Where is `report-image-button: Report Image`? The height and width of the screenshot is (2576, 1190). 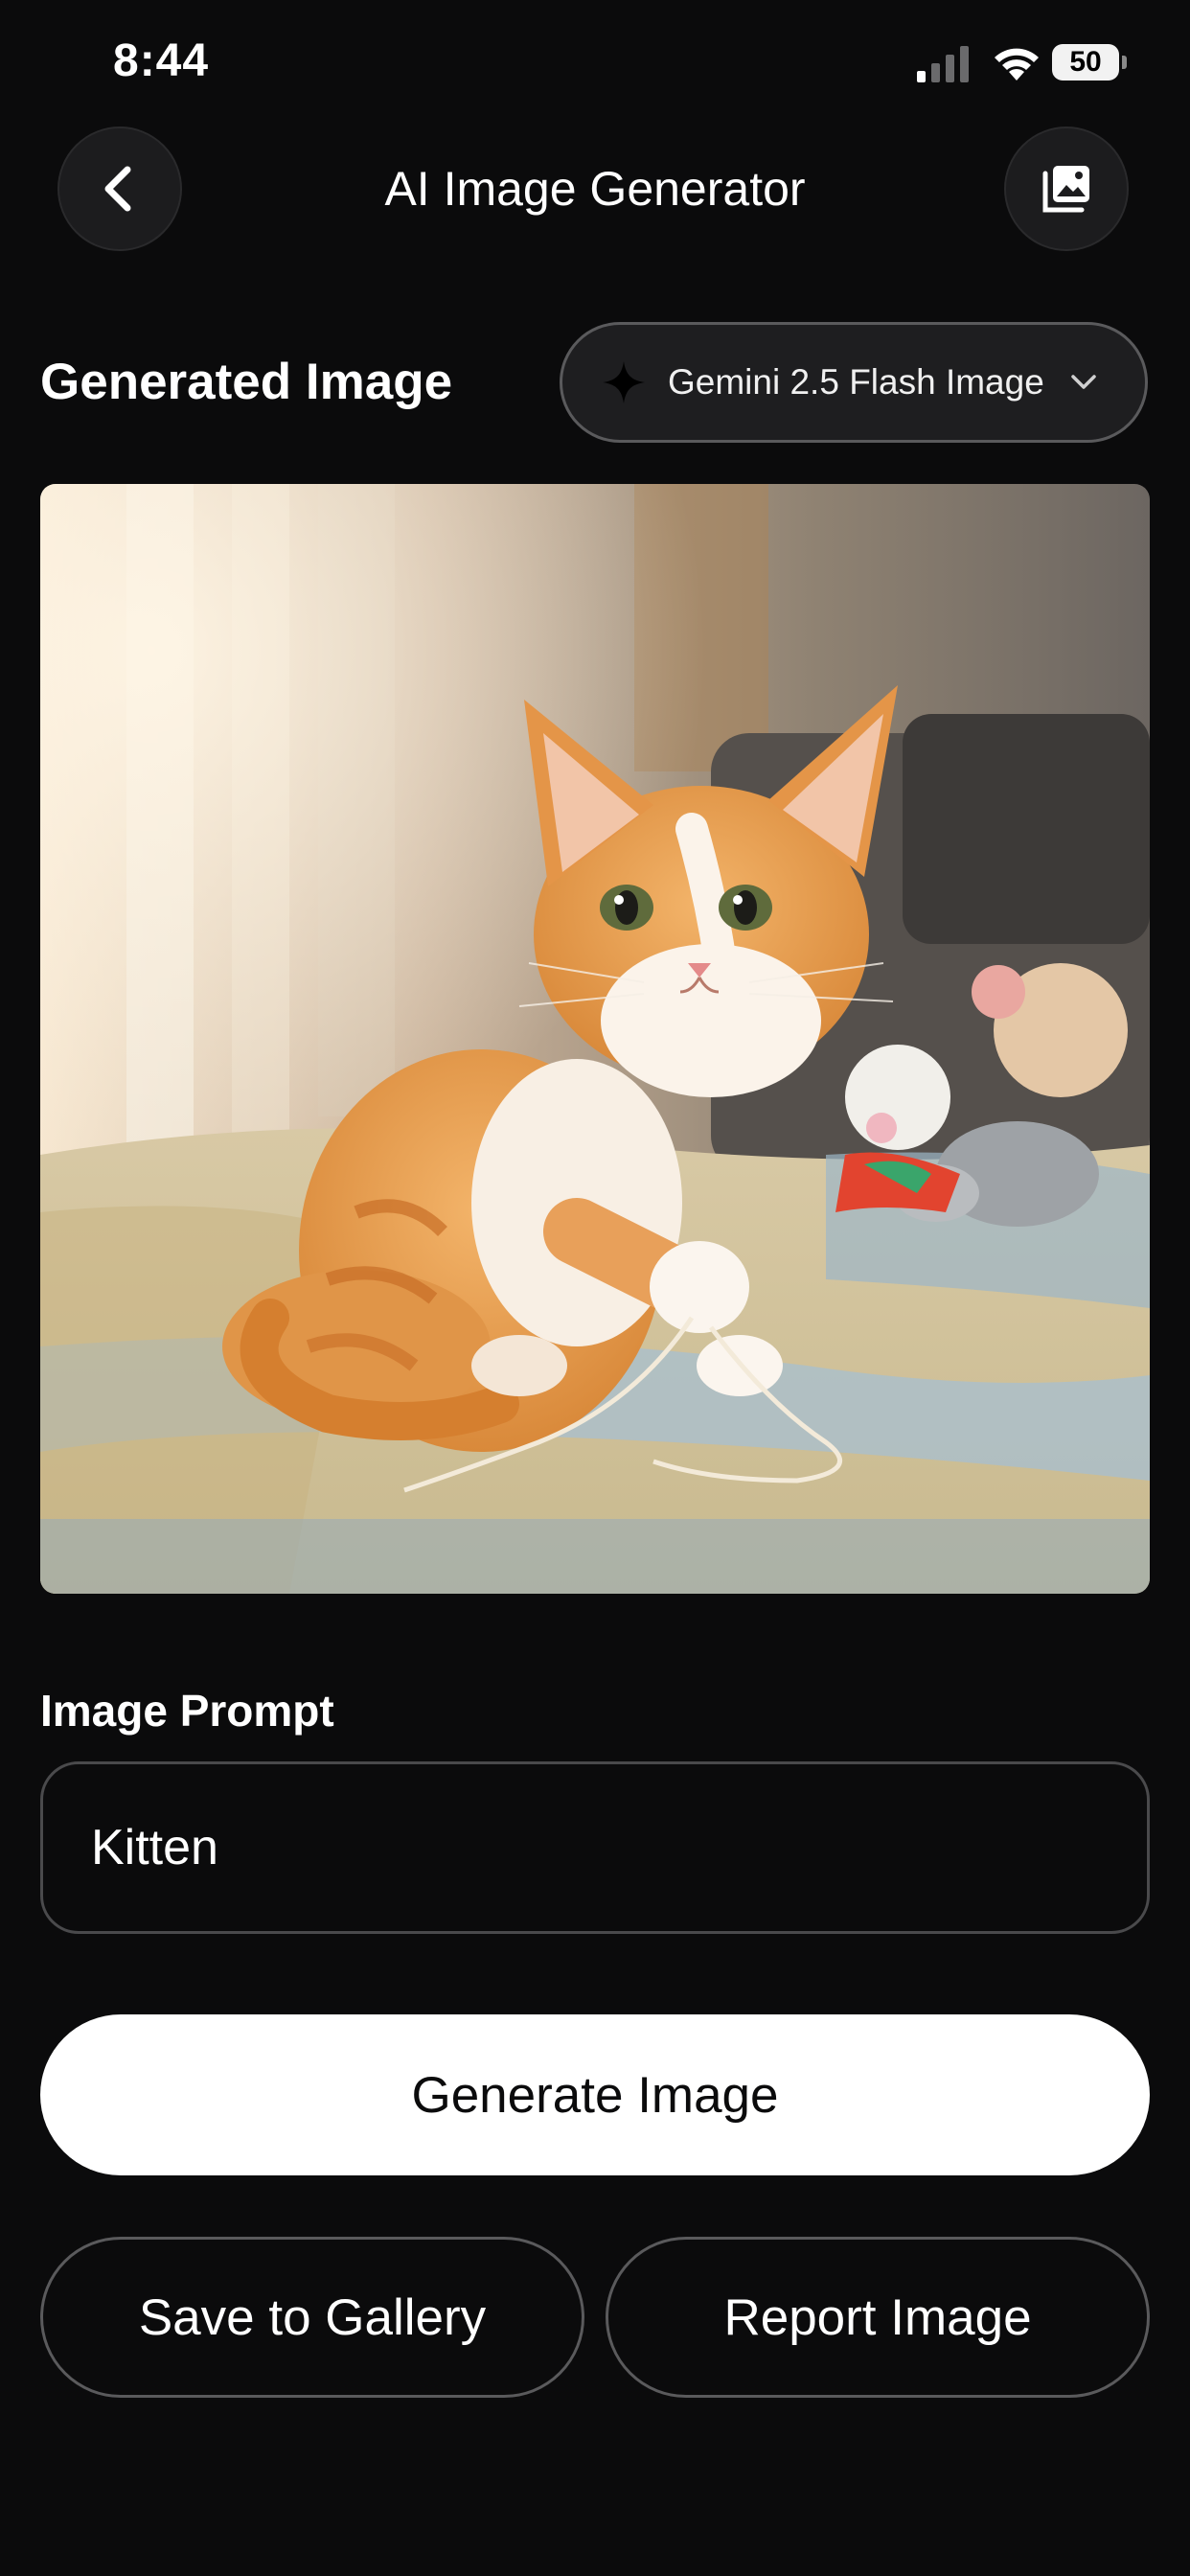 report-image-button: Report Image is located at coordinates (878, 2317).